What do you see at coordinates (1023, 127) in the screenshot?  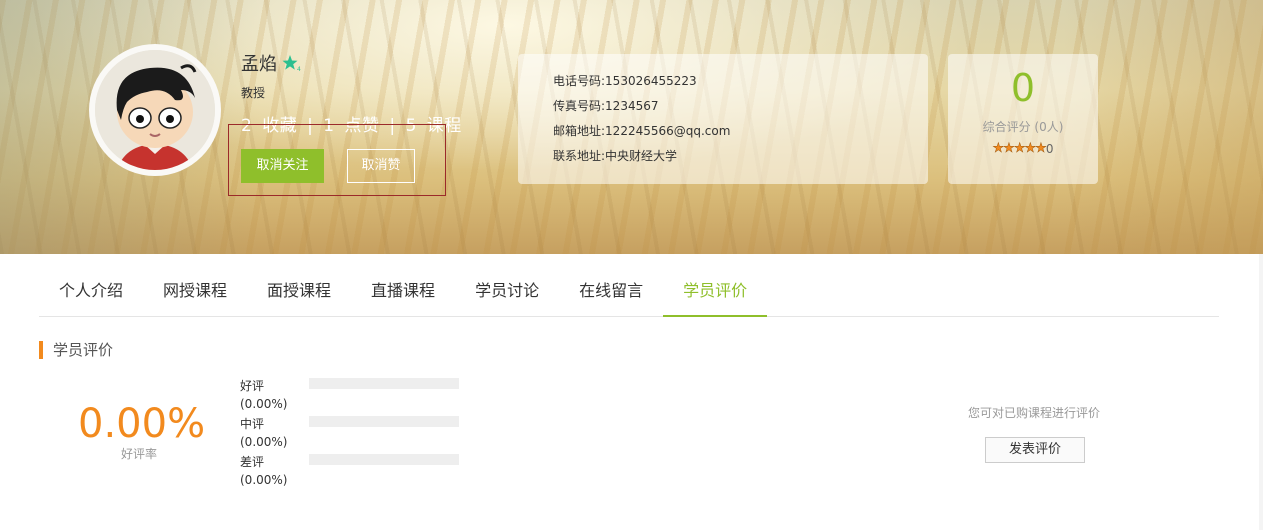 I see `overall-score-label: 综合评分 (0人)` at bounding box center [1023, 127].